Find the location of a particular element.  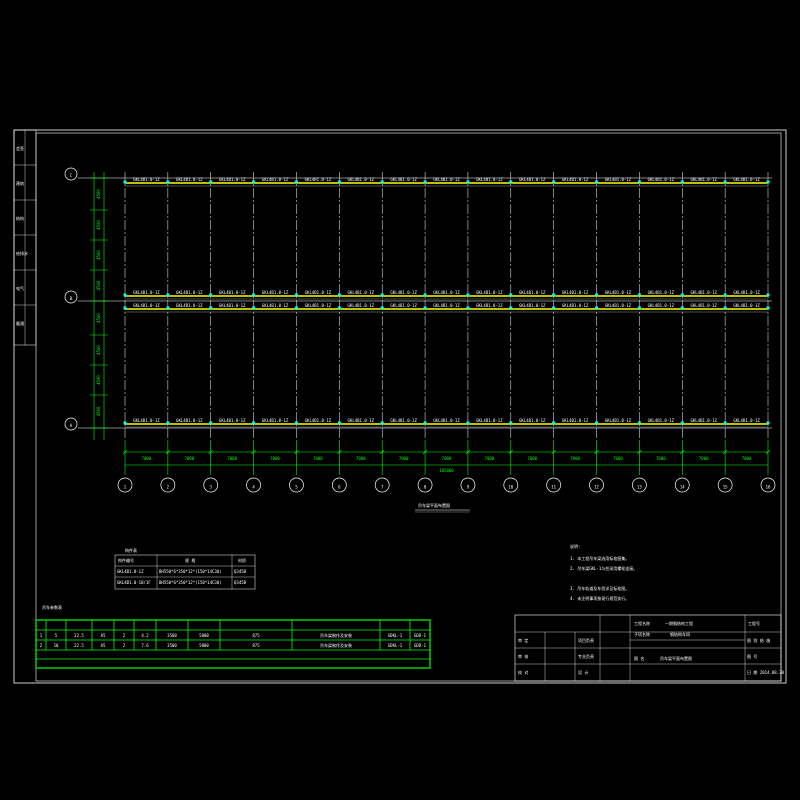

drawing-name: 吊车梁平面布置图 is located at coordinates (676, 658).